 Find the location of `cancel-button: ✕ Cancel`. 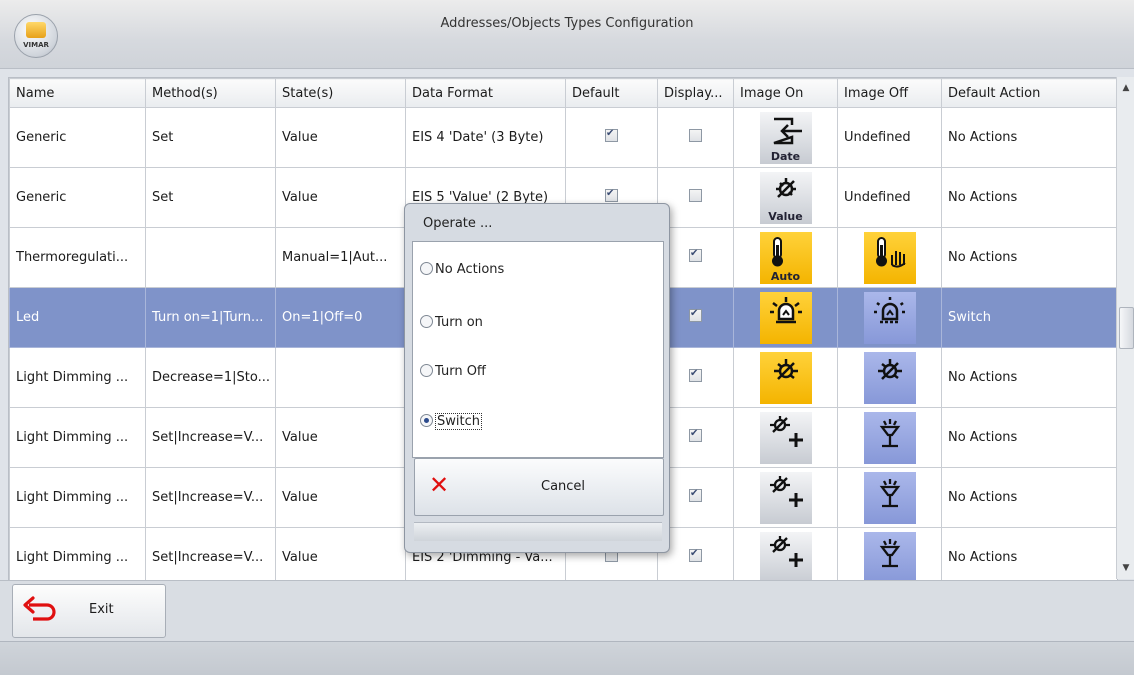

cancel-button: ✕ Cancel is located at coordinates (539, 487).